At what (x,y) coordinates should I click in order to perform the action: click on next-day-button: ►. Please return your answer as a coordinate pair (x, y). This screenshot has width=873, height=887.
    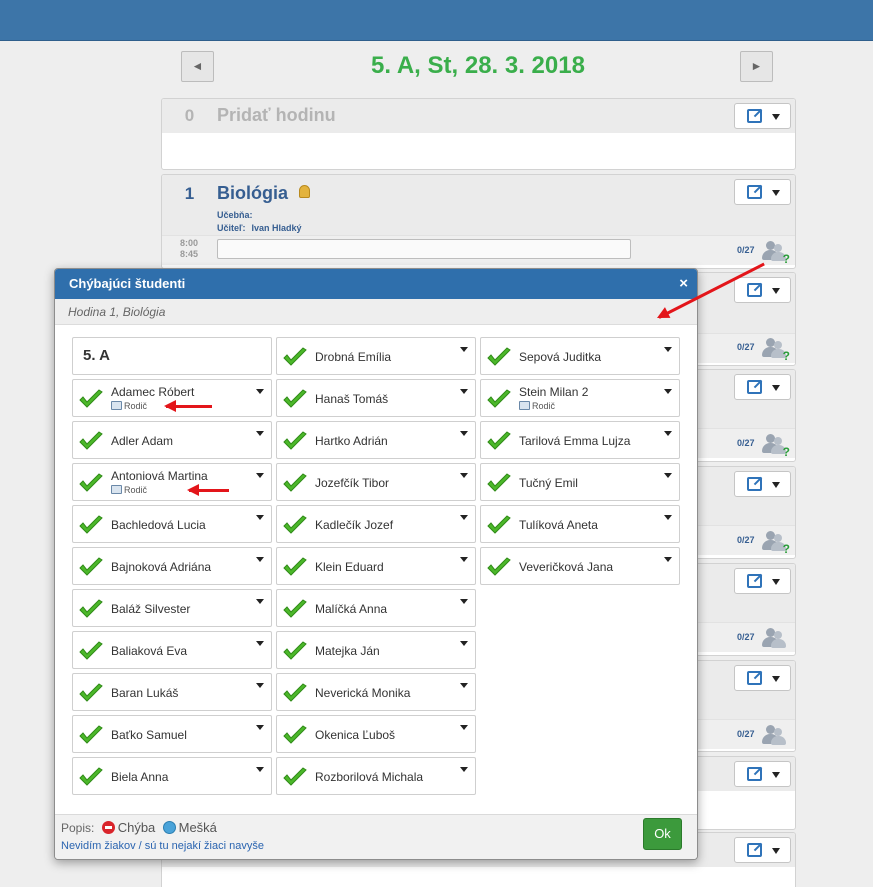
    Looking at the image, I should click on (756, 66).